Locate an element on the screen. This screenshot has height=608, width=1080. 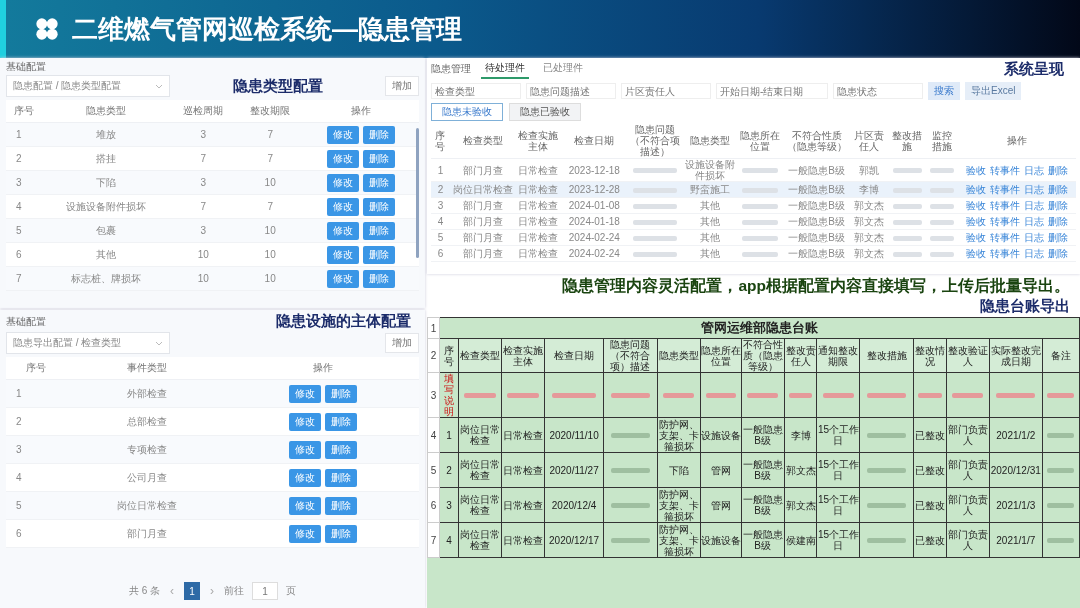
table-cell: 2024-02-24 is located at coordinates (594, 253).